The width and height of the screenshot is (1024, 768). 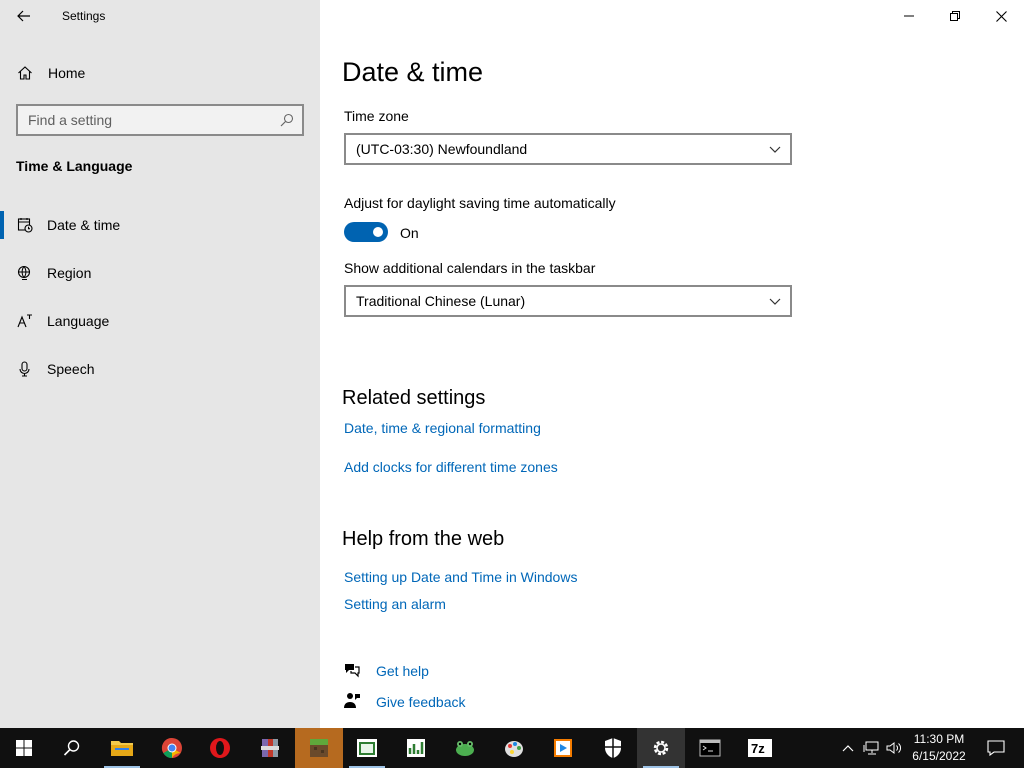 I want to click on notification-icon, so click(x=996, y=748).